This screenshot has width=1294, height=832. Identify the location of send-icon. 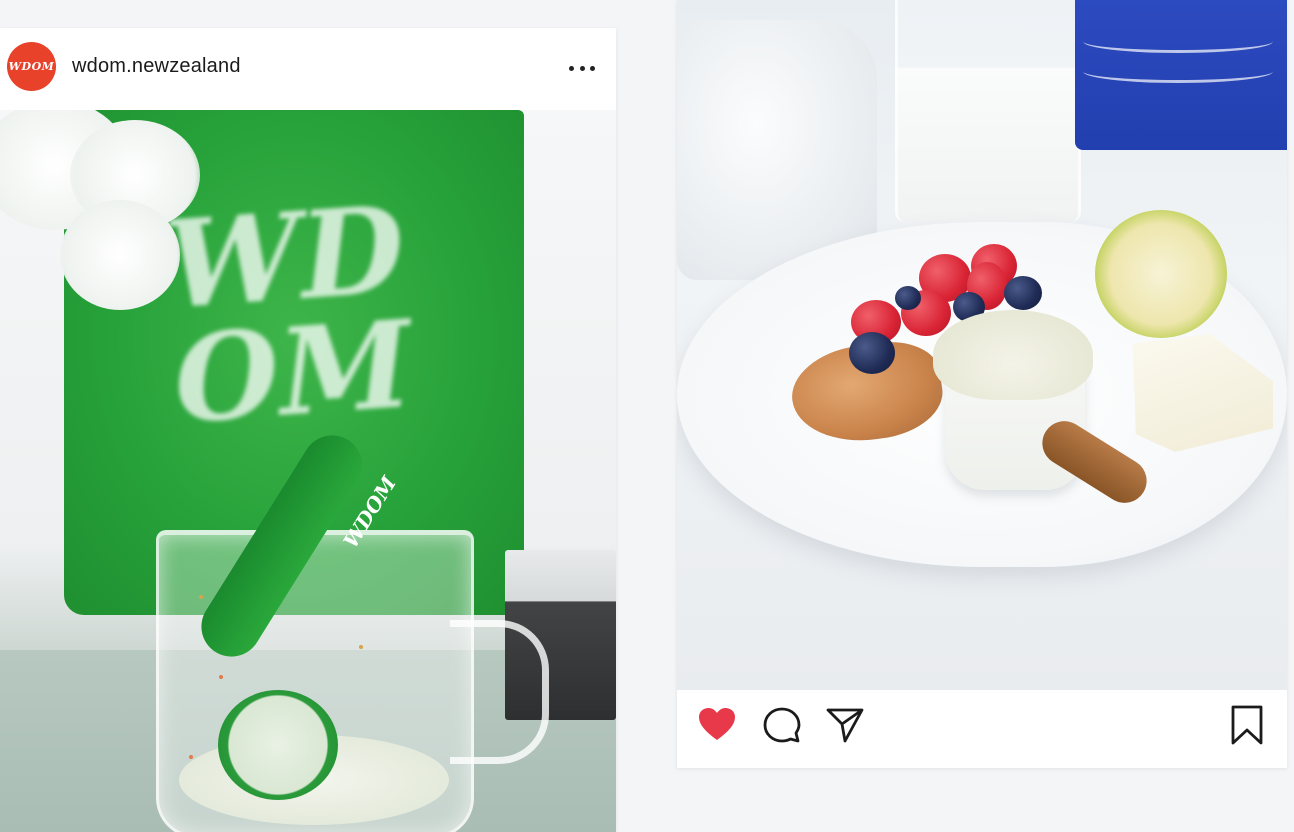
(845, 725).